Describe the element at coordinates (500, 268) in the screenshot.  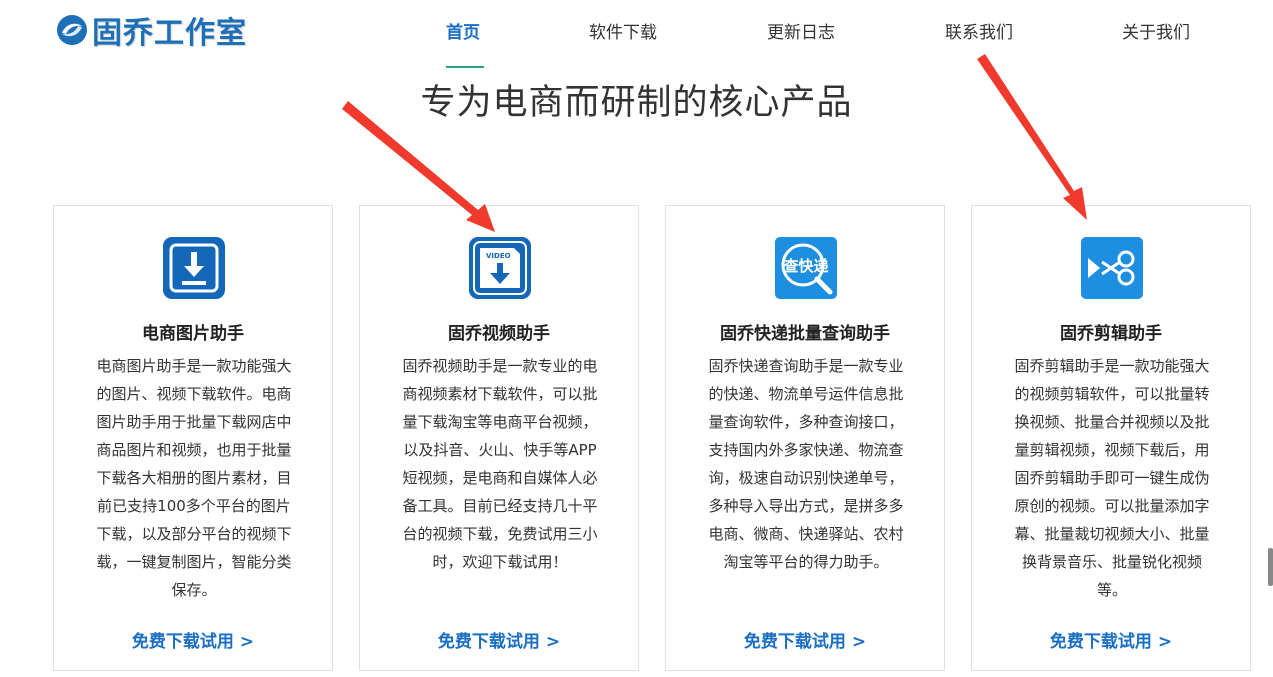
I see `video-download-icon: VIDEO` at that location.